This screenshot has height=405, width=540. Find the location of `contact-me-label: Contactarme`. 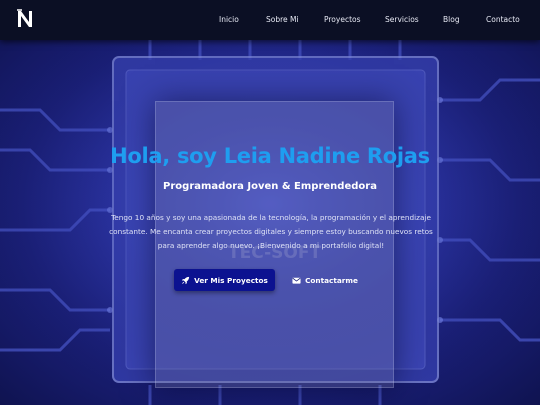

contact-me-label: Contactarme is located at coordinates (331, 280).